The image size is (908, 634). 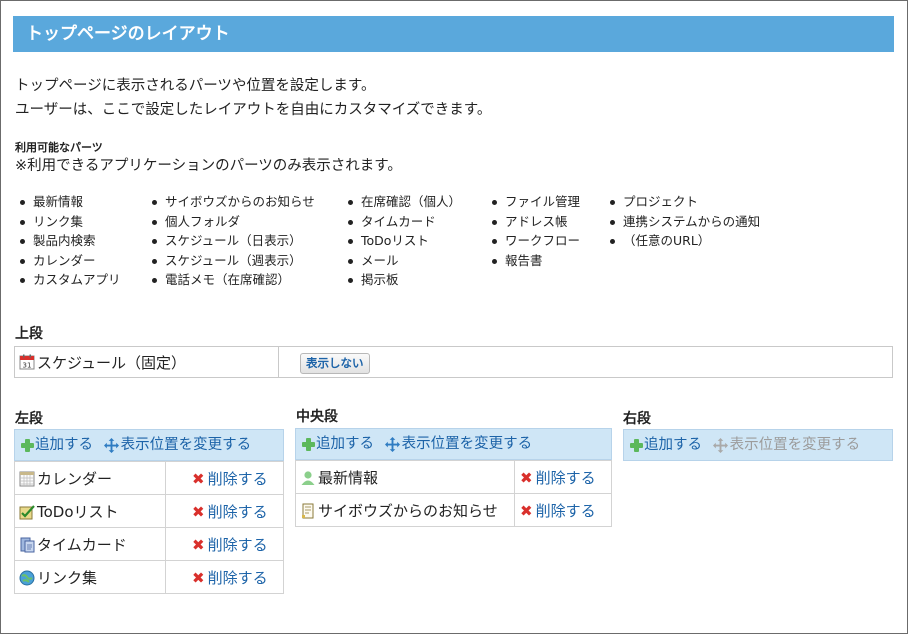 I want to click on table-row: カレンダー ✖ 削除する, so click(x=149, y=478).